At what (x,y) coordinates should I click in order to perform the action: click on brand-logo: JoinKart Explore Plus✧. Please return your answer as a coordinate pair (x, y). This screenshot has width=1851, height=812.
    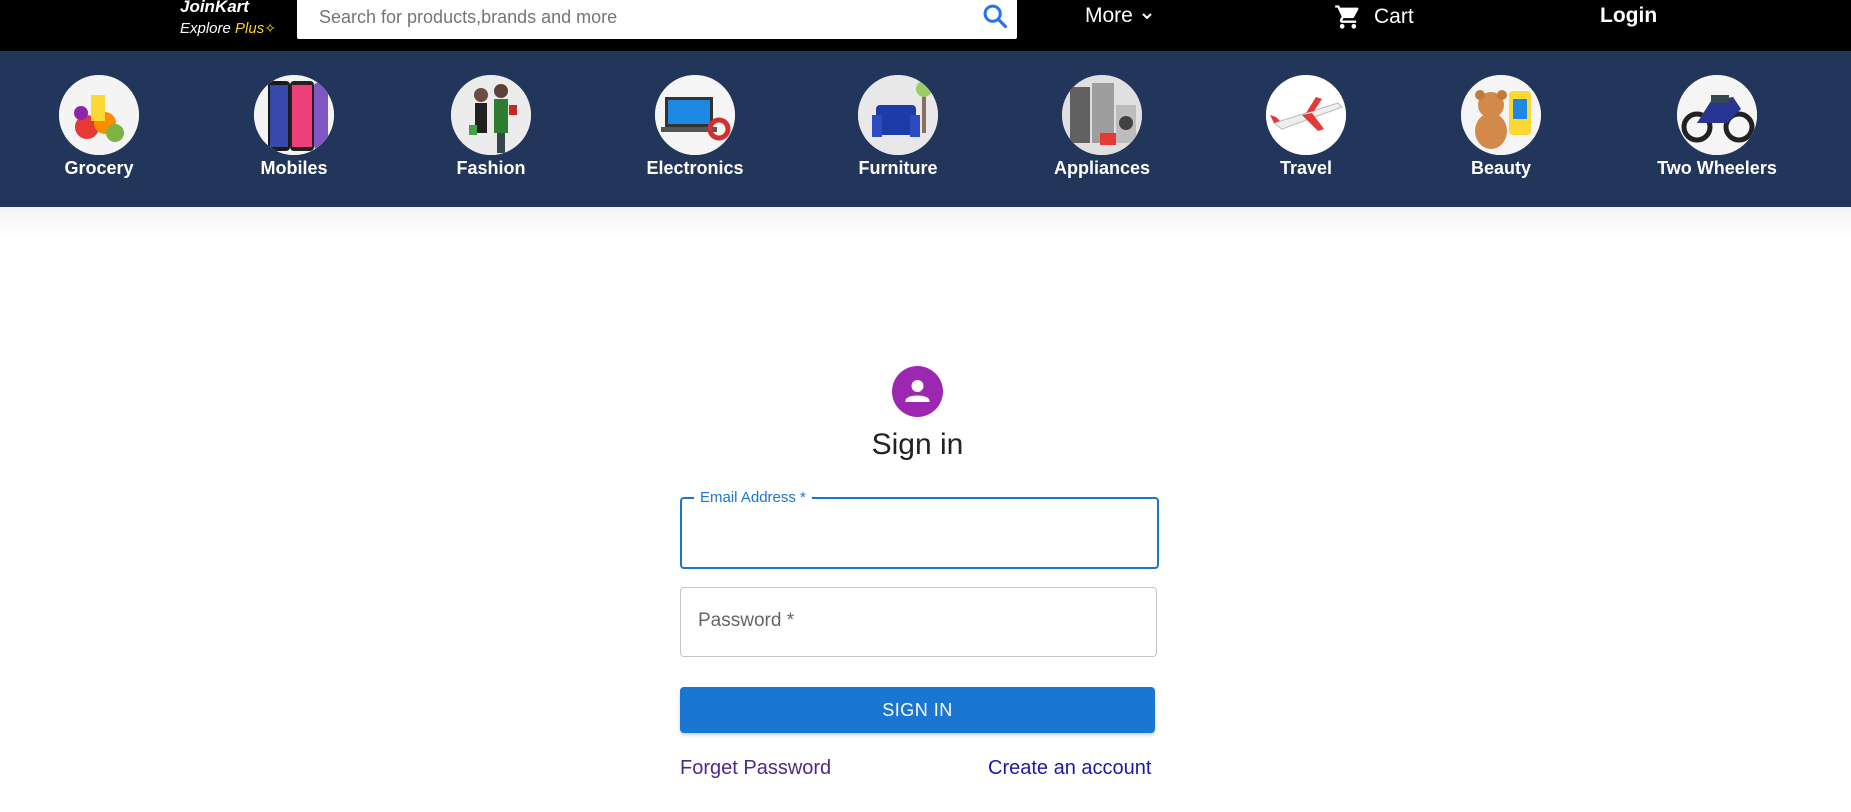
    Looking at the image, I should click on (228, 19).